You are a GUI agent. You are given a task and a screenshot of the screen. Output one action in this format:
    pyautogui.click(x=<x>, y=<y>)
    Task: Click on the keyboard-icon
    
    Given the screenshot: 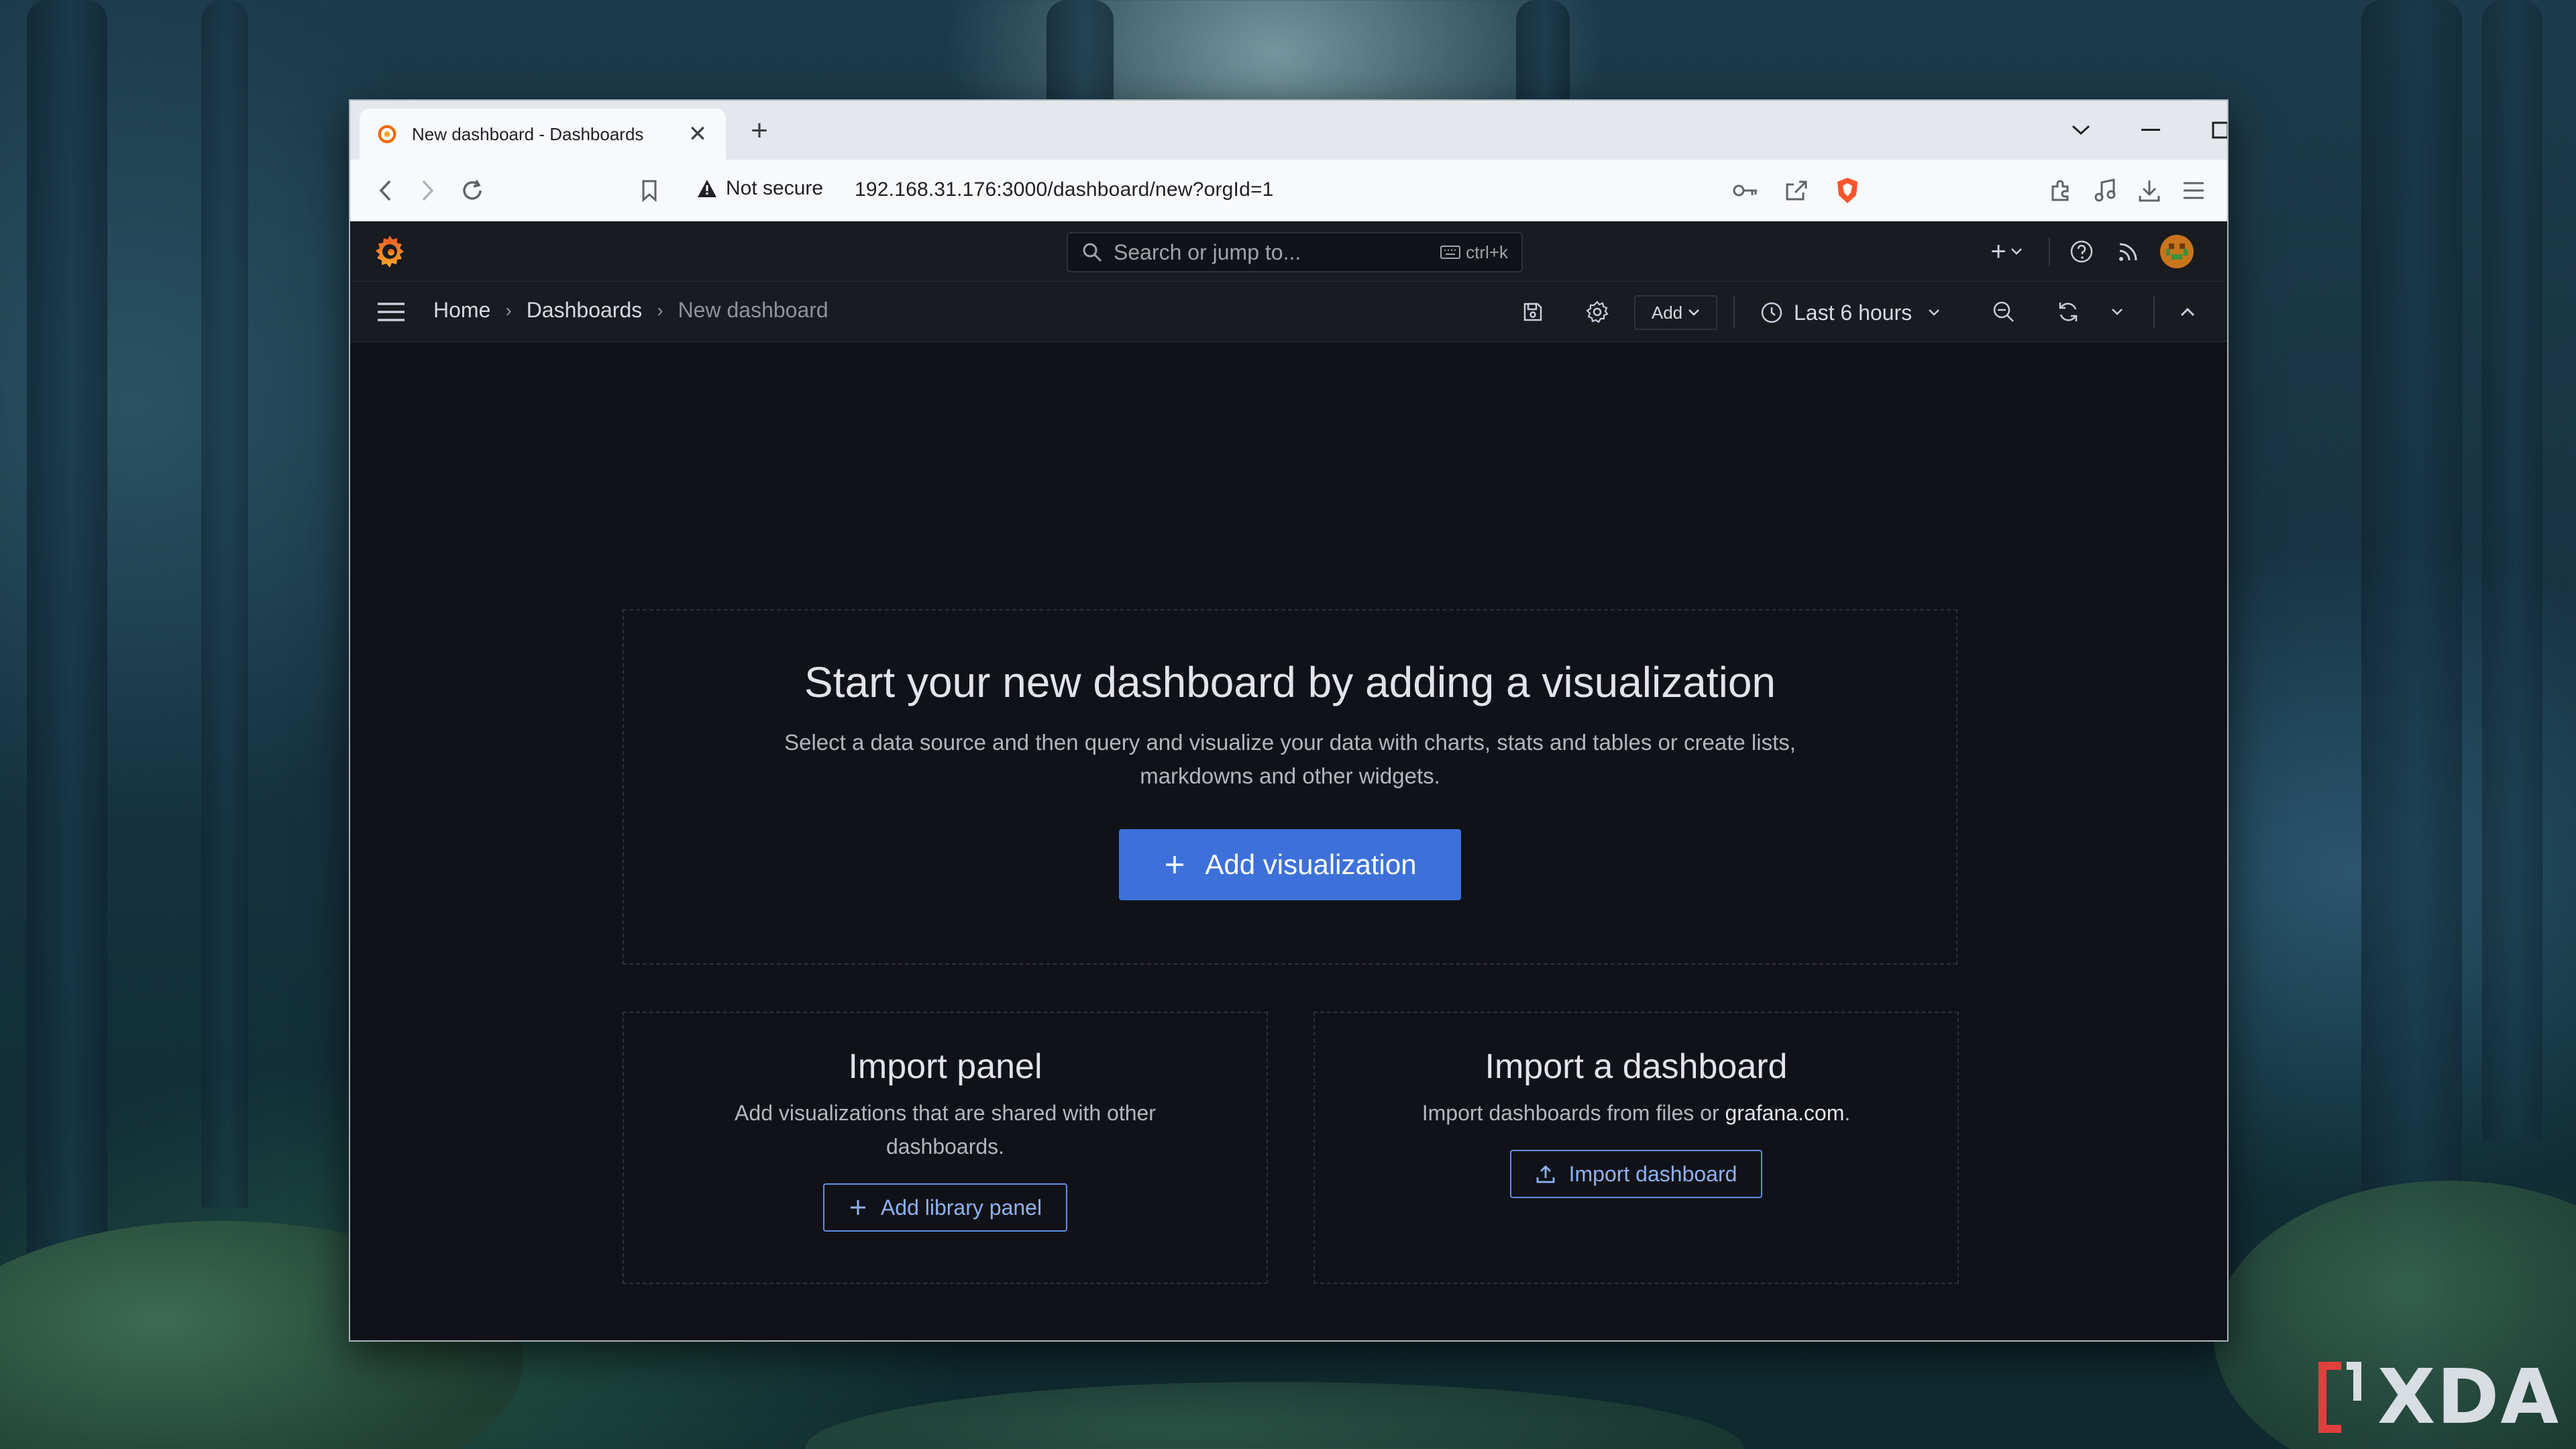 What is the action you would take?
    pyautogui.click(x=1450, y=252)
    